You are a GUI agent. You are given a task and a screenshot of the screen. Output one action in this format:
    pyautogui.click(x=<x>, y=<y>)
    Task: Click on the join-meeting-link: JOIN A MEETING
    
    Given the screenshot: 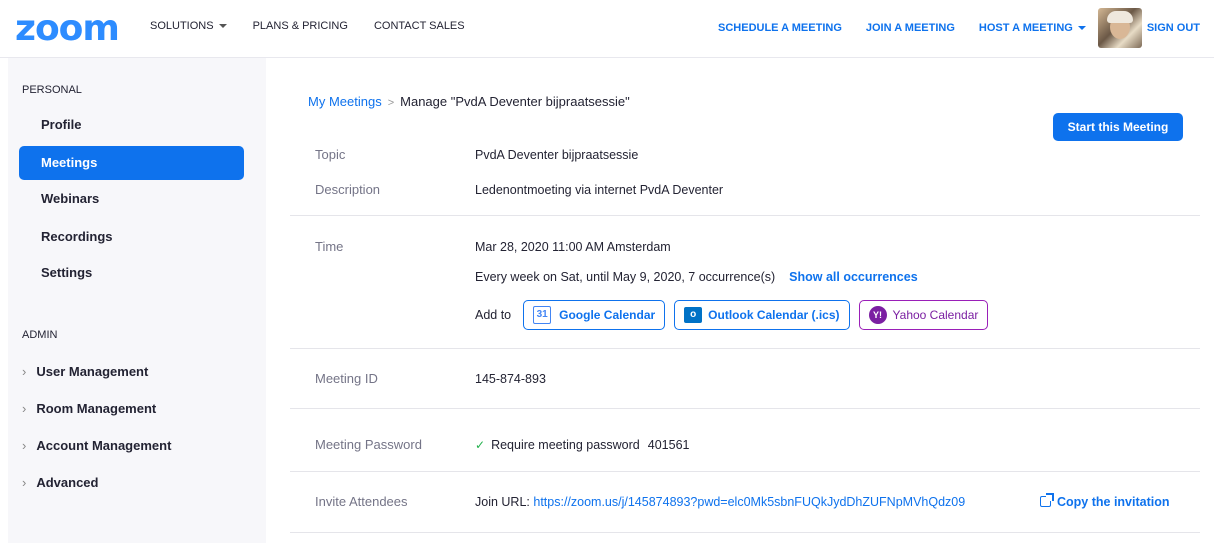 What is the action you would take?
    pyautogui.click(x=910, y=28)
    